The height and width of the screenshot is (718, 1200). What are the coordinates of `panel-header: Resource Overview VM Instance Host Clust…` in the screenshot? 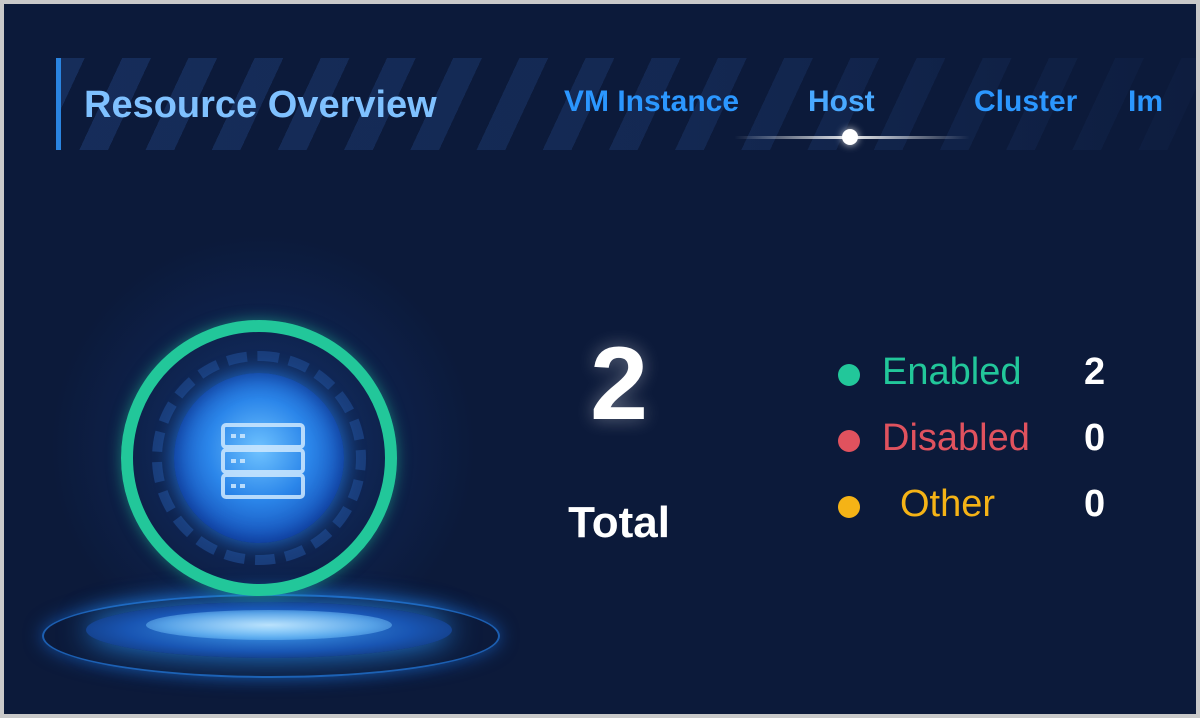 It's located at (626, 104).